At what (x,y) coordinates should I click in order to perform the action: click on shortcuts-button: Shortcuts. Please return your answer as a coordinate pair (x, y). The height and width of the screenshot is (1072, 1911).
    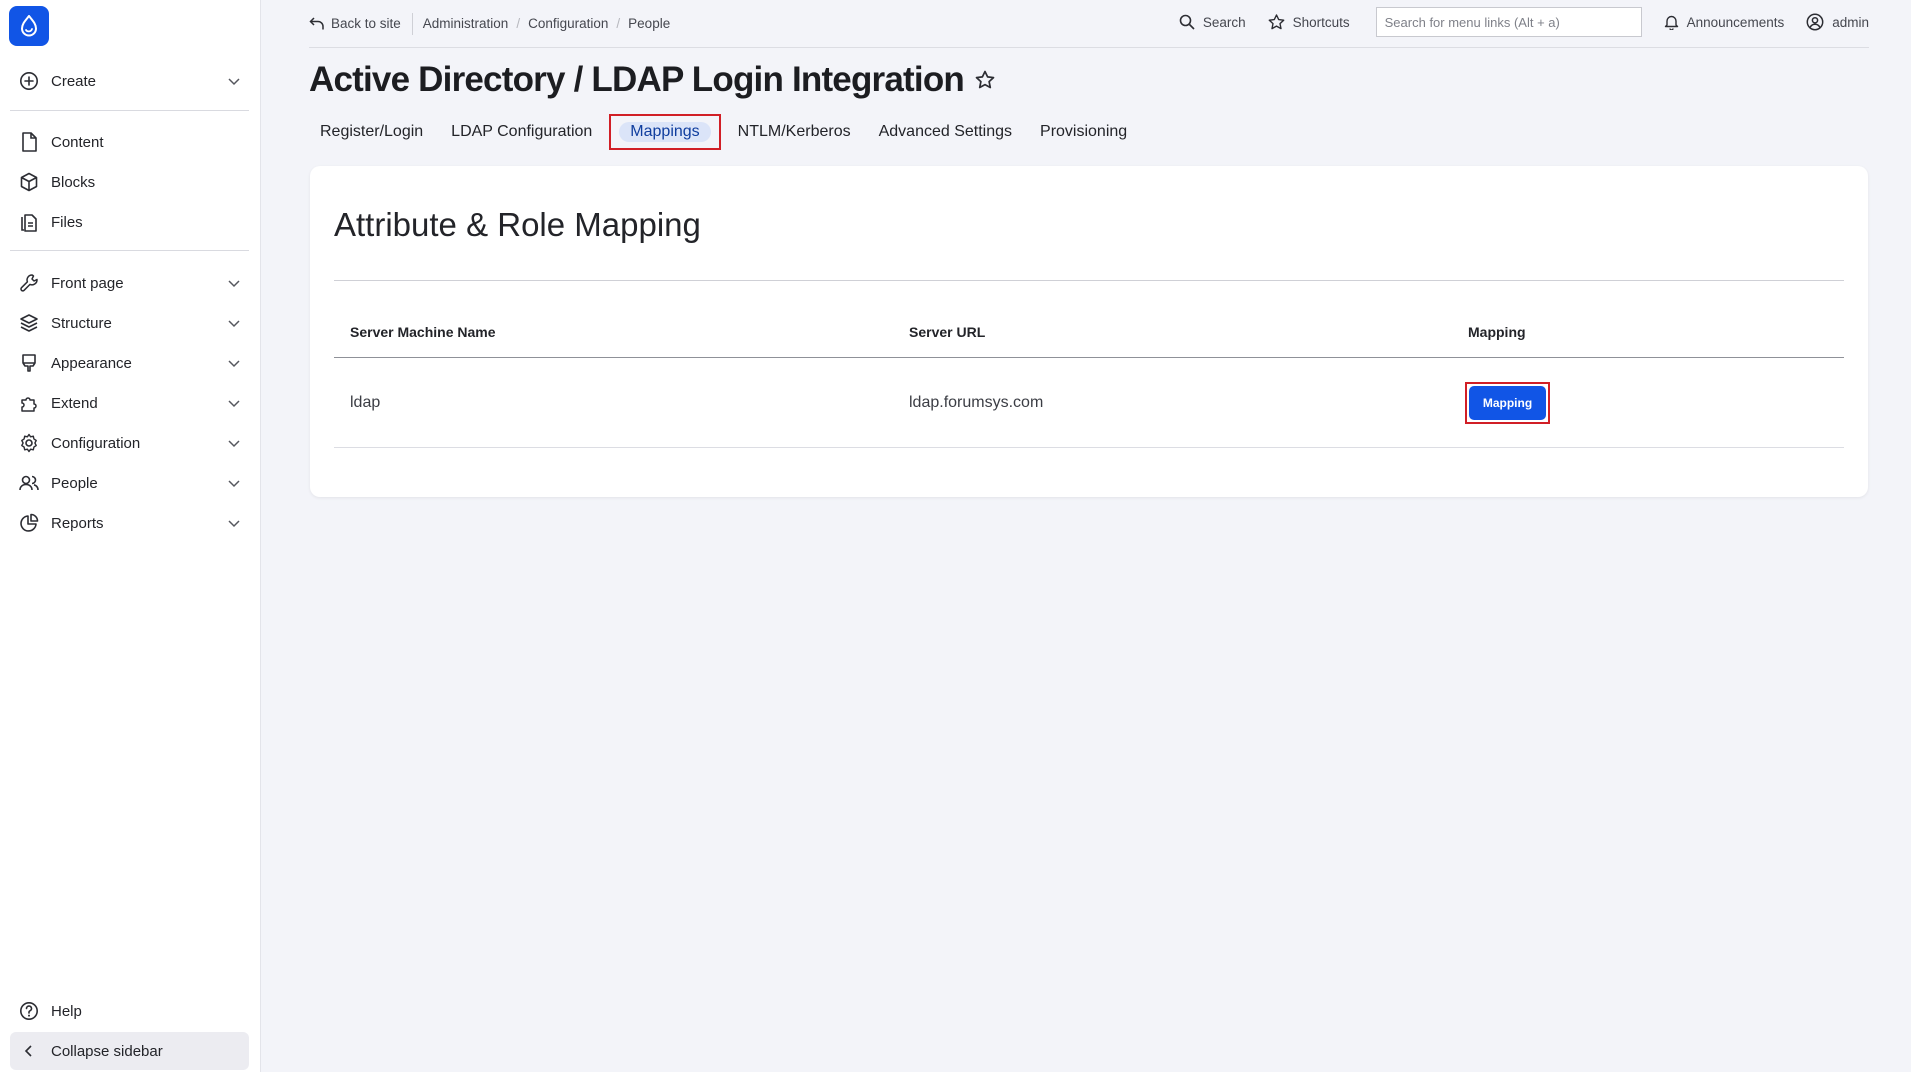
    Looking at the image, I should click on (1309, 22).